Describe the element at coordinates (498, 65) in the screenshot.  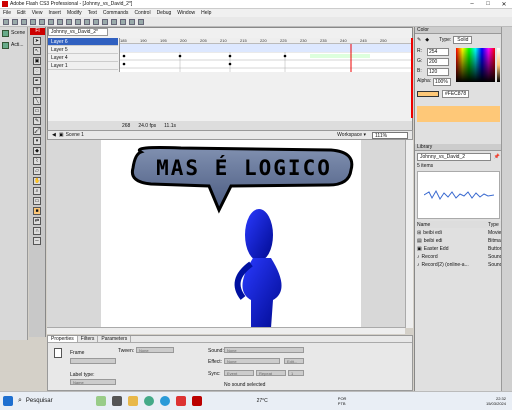
I see `brightness-slider` at that location.